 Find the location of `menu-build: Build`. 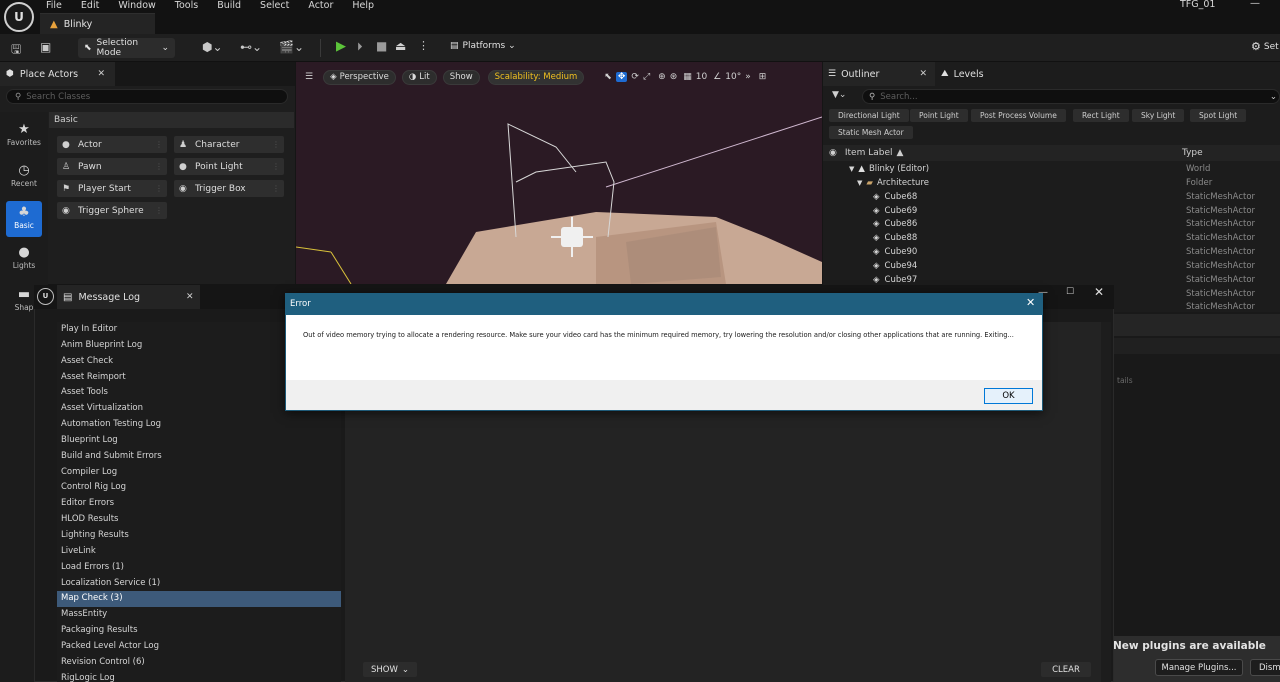

menu-build: Build is located at coordinates (229, 5).